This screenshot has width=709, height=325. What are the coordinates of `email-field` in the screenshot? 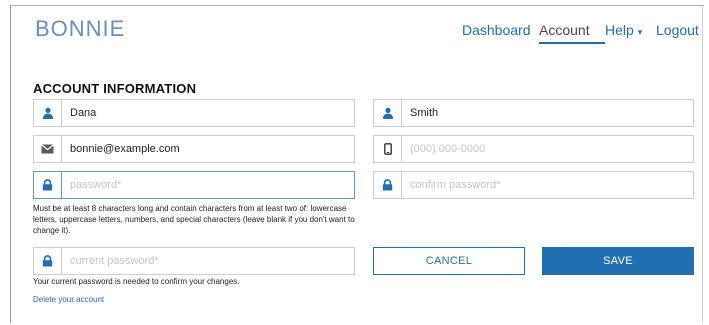 It's located at (194, 149).